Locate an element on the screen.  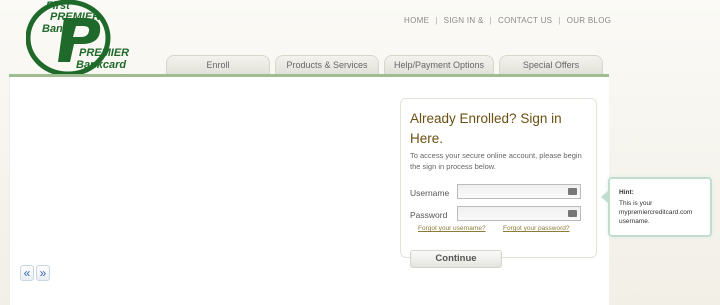
username-field-wrapper is located at coordinates (519, 193).